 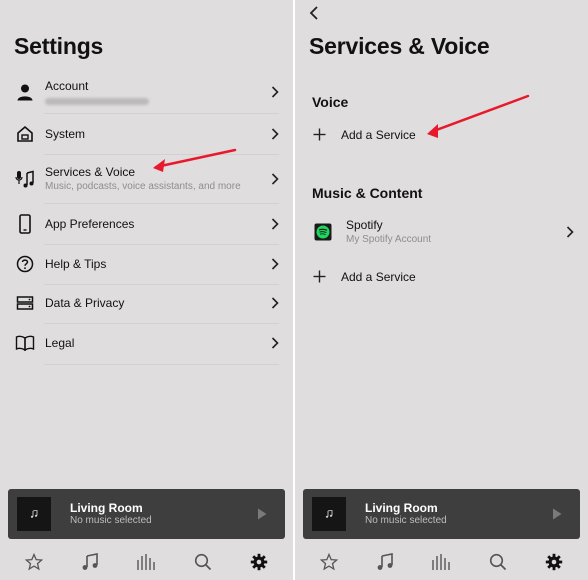 I want to click on settings-item-label: Help & Tips, so click(x=76, y=264).